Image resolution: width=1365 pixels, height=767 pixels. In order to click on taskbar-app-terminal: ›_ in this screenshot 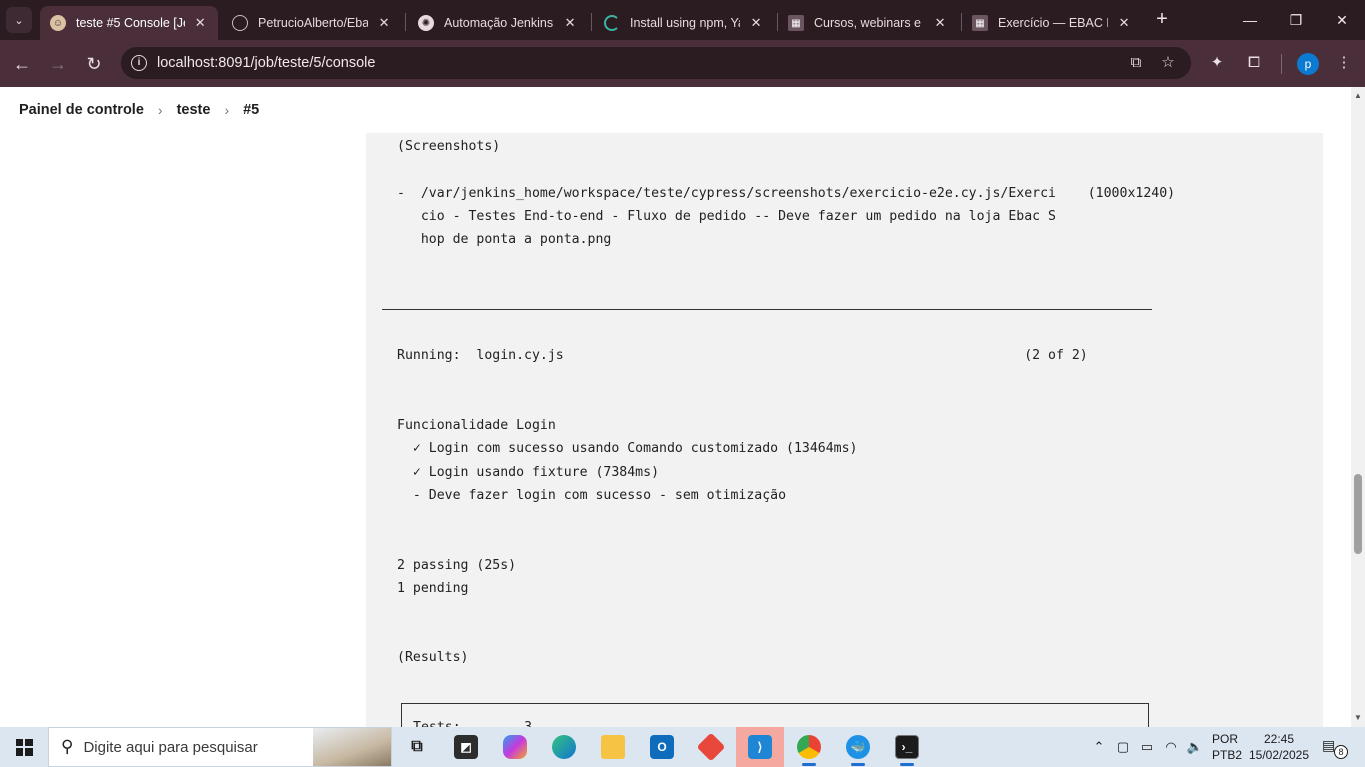, I will do `click(907, 747)`.